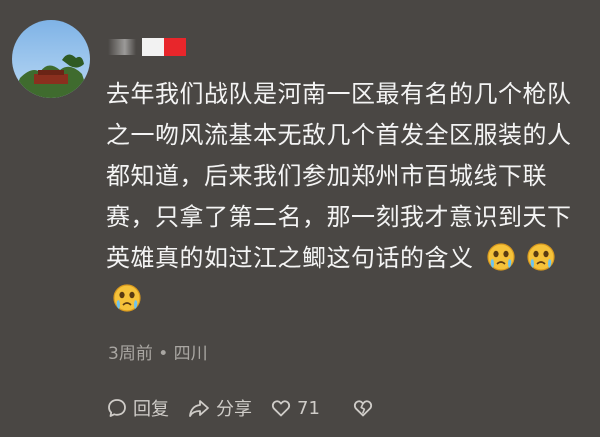 The height and width of the screenshot is (437, 600). Describe the element at coordinates (122, 47) in the screenshot. I see `username-blur` at that location.